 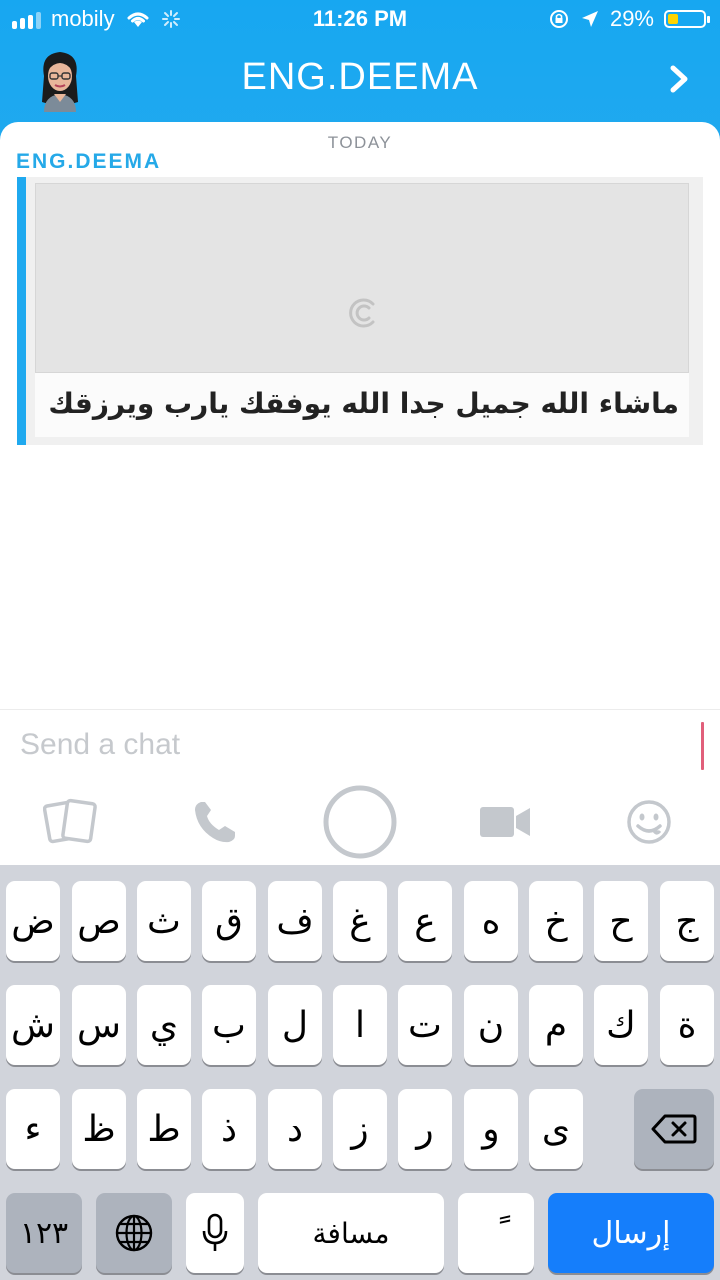 I want to click on space-key: مسافة, so click(x=351, y=1233).